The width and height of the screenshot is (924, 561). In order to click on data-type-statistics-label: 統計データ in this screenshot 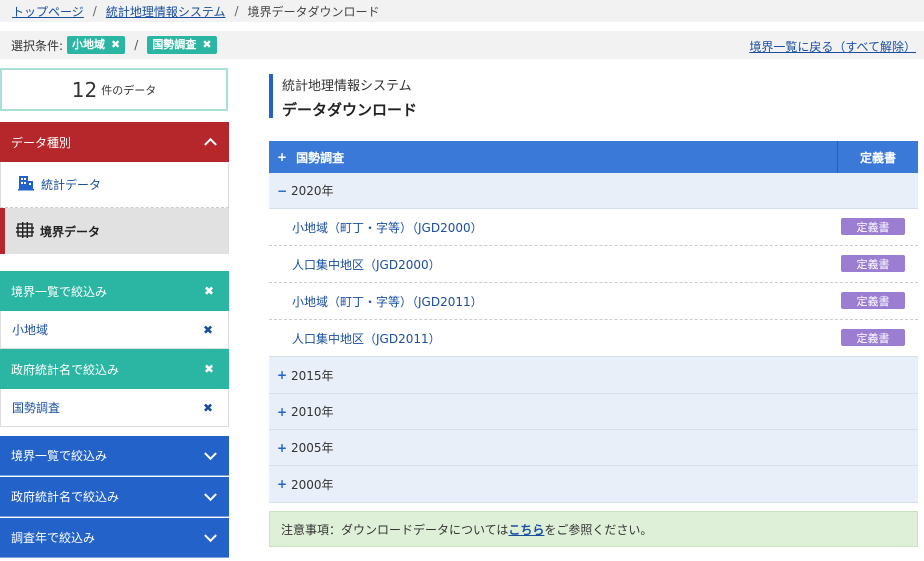, I will do `click(71, 185)`.